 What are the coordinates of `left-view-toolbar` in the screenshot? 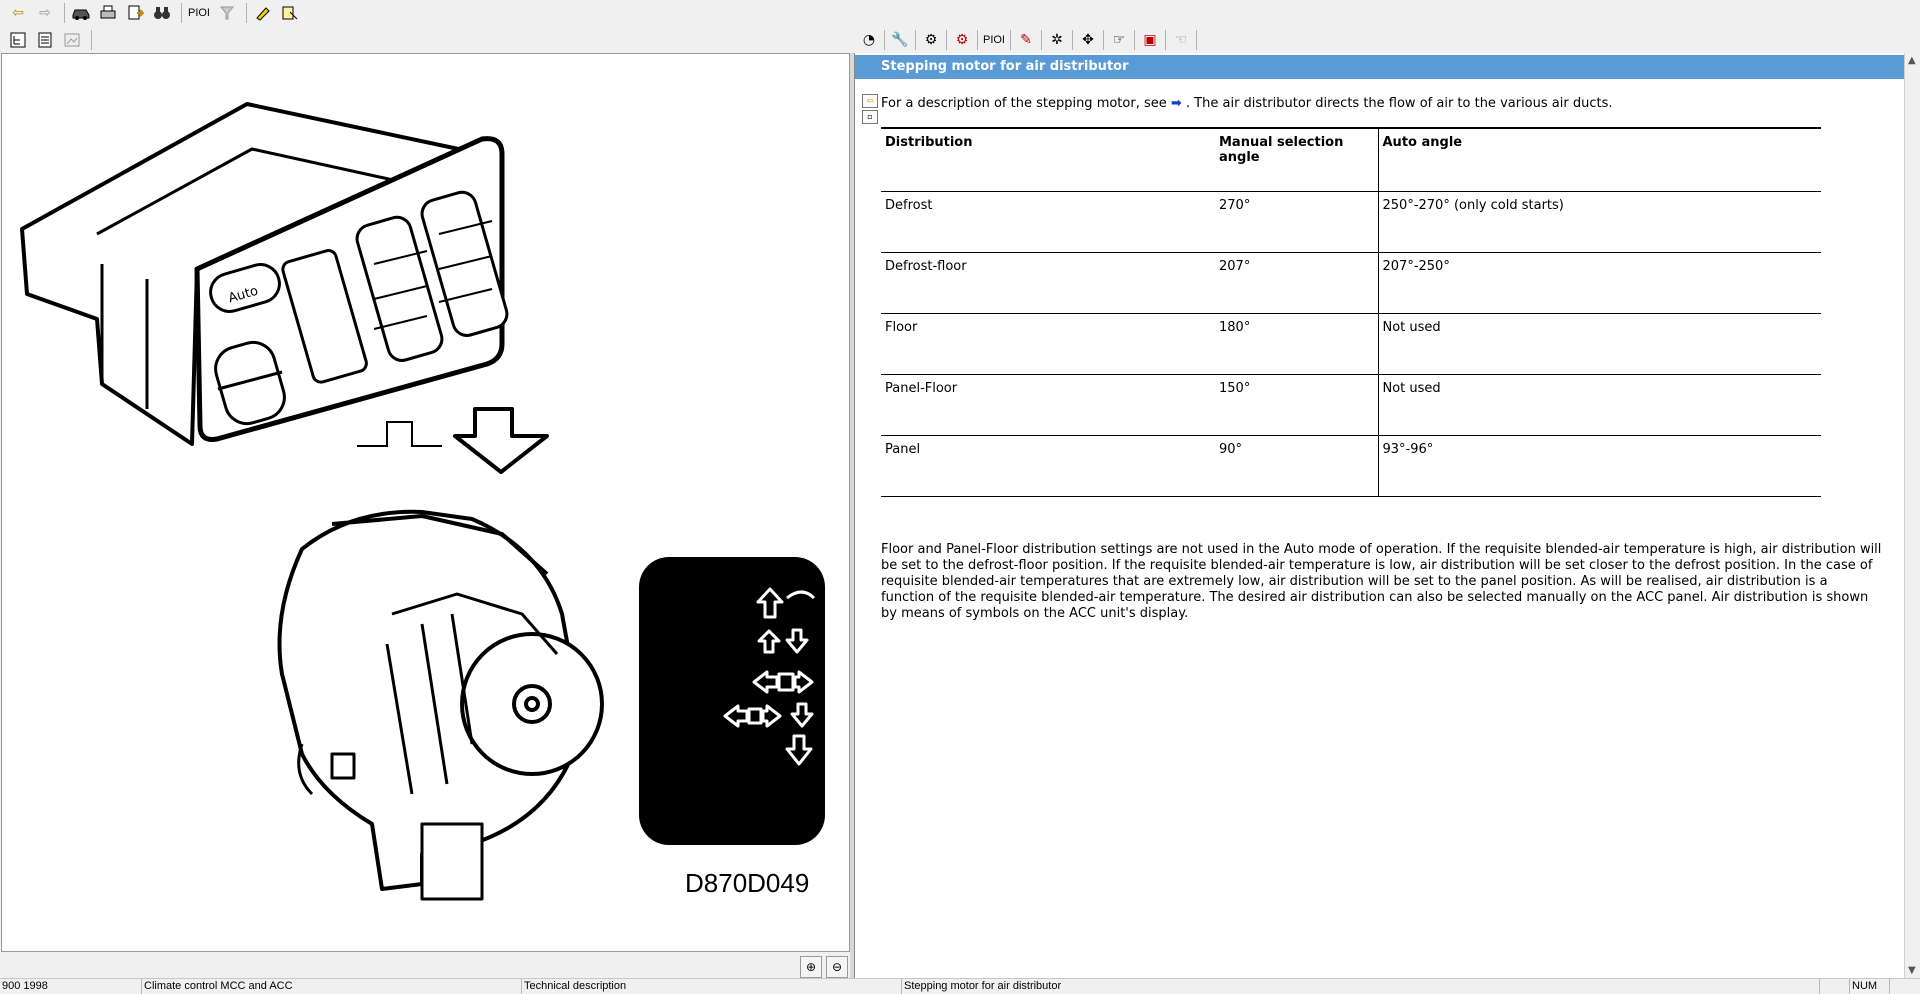 It's located at (51, 40).